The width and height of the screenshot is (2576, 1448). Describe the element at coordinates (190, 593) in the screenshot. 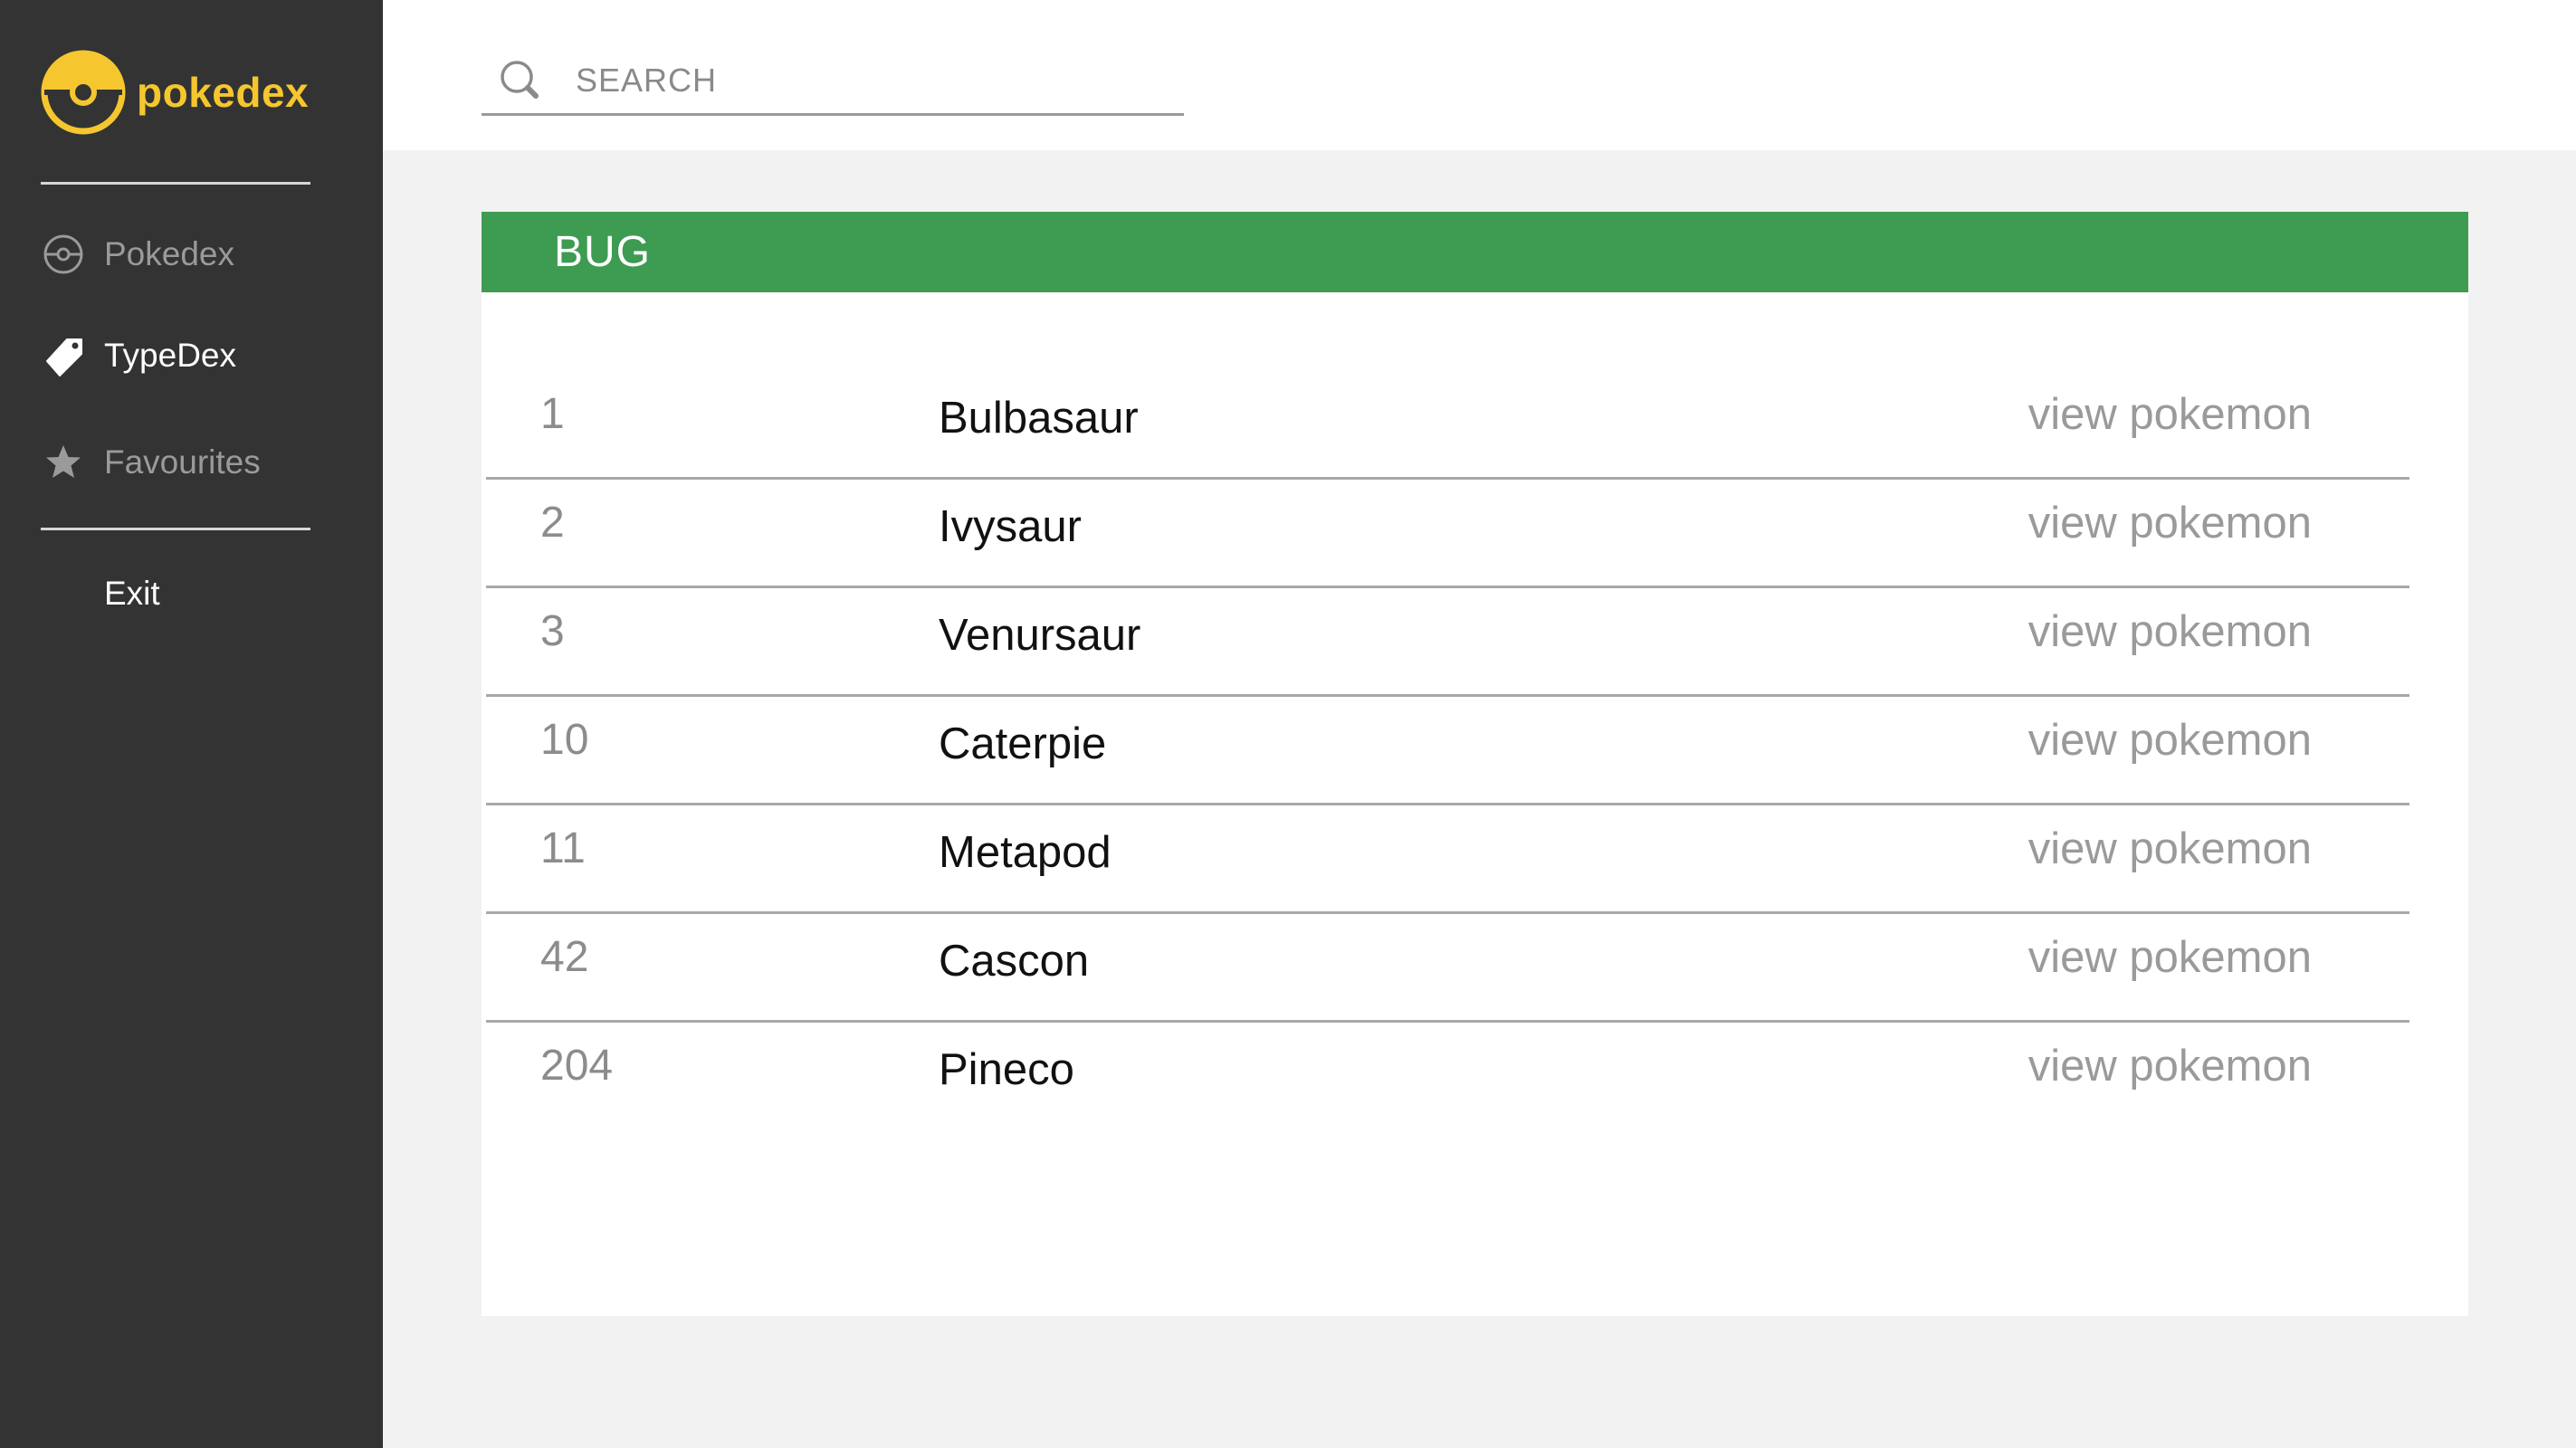

I see `sidebar-item-exit: Exit` at that location.